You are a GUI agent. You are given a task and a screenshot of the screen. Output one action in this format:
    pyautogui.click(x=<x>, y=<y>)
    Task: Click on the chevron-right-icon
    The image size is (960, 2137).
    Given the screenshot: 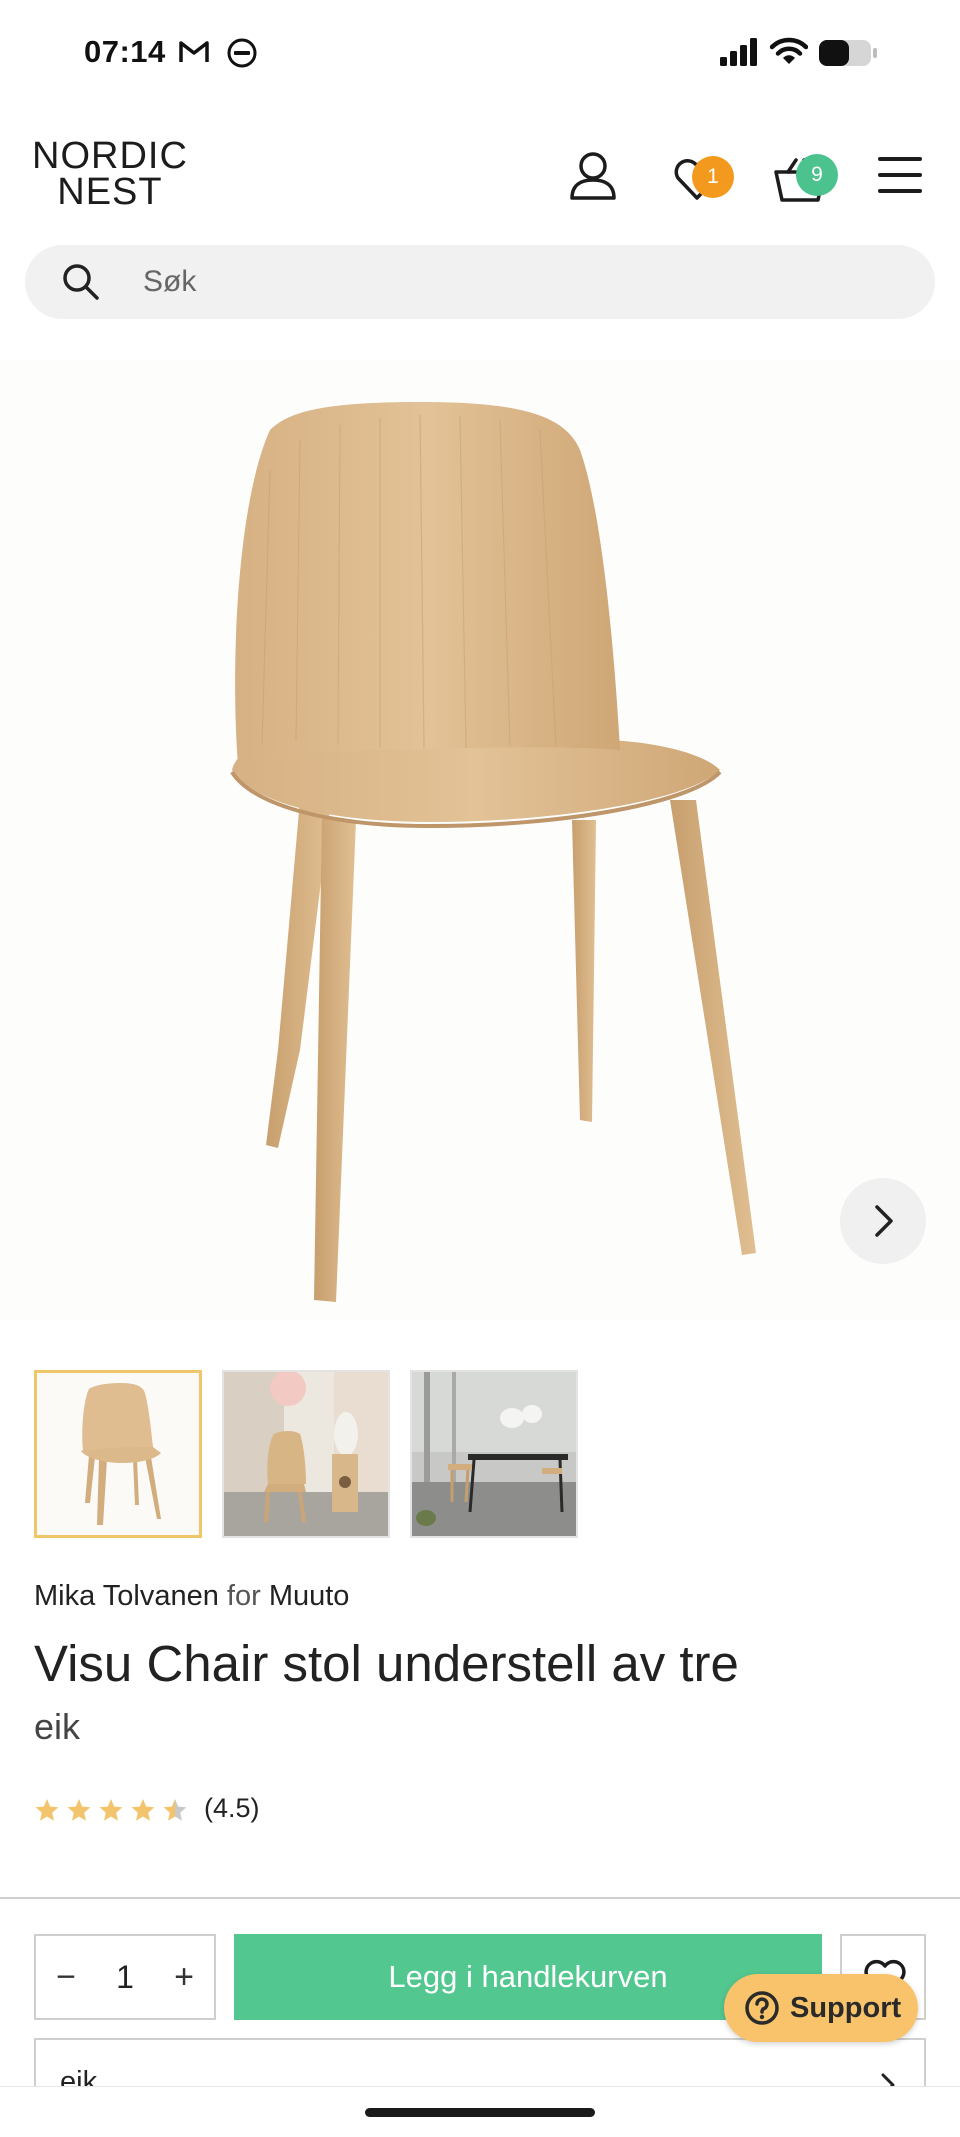 What is the action you would take?
    pyautogui.click(x=884, y=1221)
    